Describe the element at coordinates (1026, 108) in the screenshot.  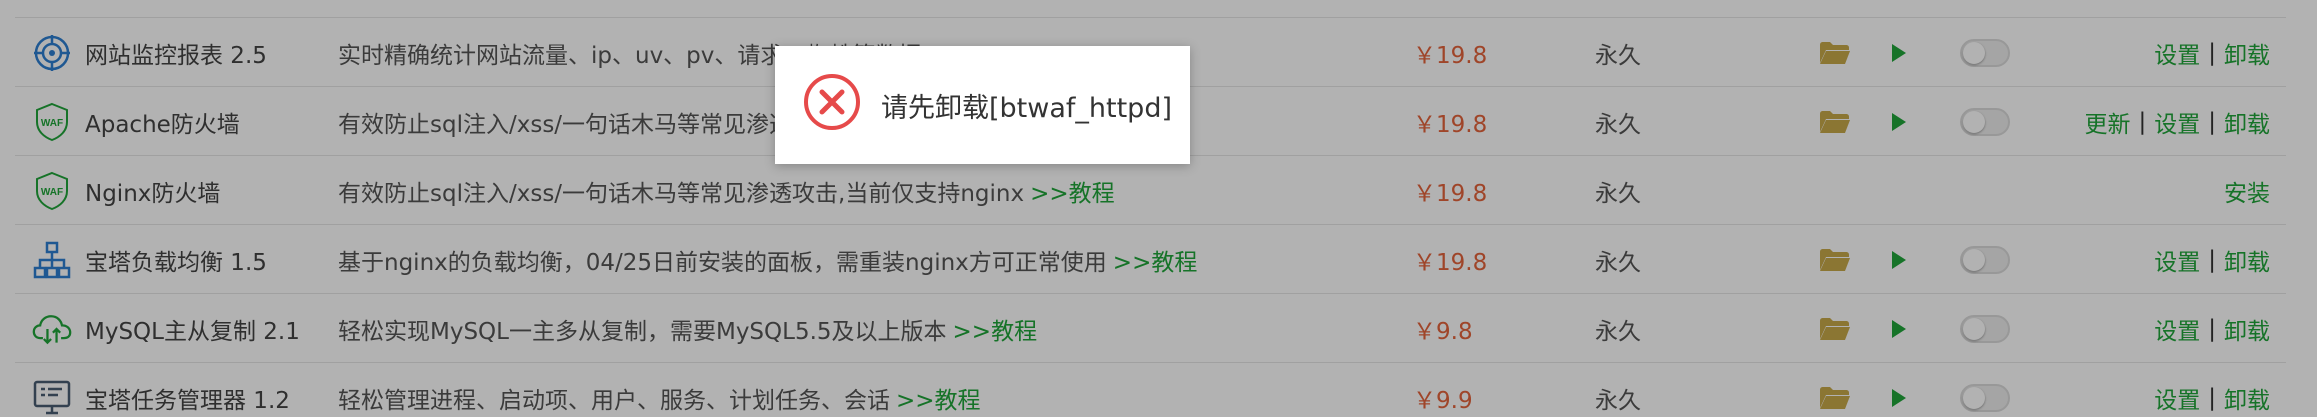
I see `dialog-message: 请先卸载[btwaf_httpd]` at that location.